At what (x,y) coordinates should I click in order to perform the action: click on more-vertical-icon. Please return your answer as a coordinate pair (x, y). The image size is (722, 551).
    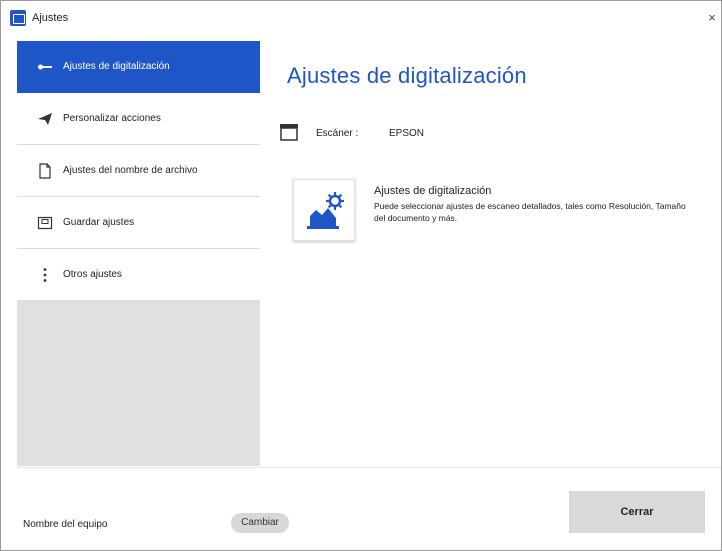
    Looking at the image, I should click on (45, 275).